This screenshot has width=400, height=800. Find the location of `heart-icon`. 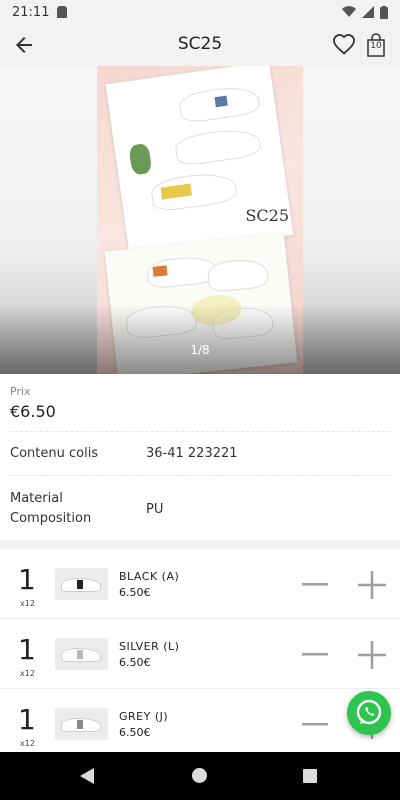

heart-icon is located at coordinates (344, 45).